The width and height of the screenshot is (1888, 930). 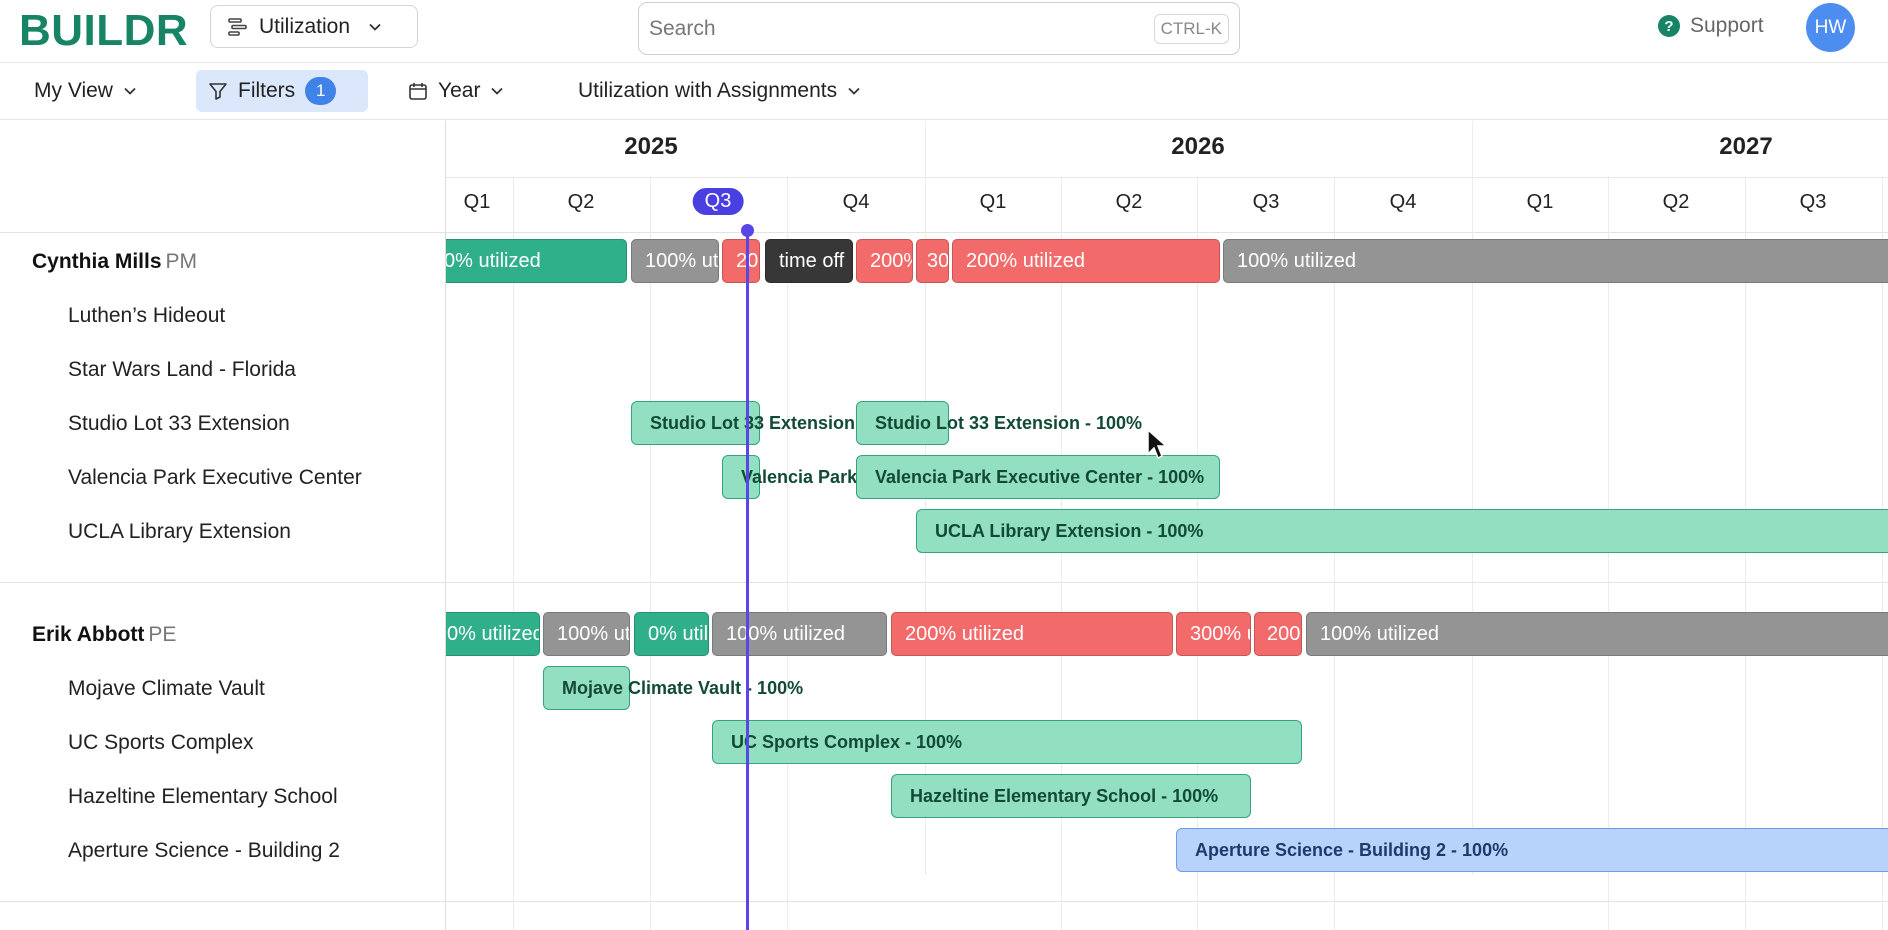 I want to click on utilization-label: time off, so click(x=812, y=260).